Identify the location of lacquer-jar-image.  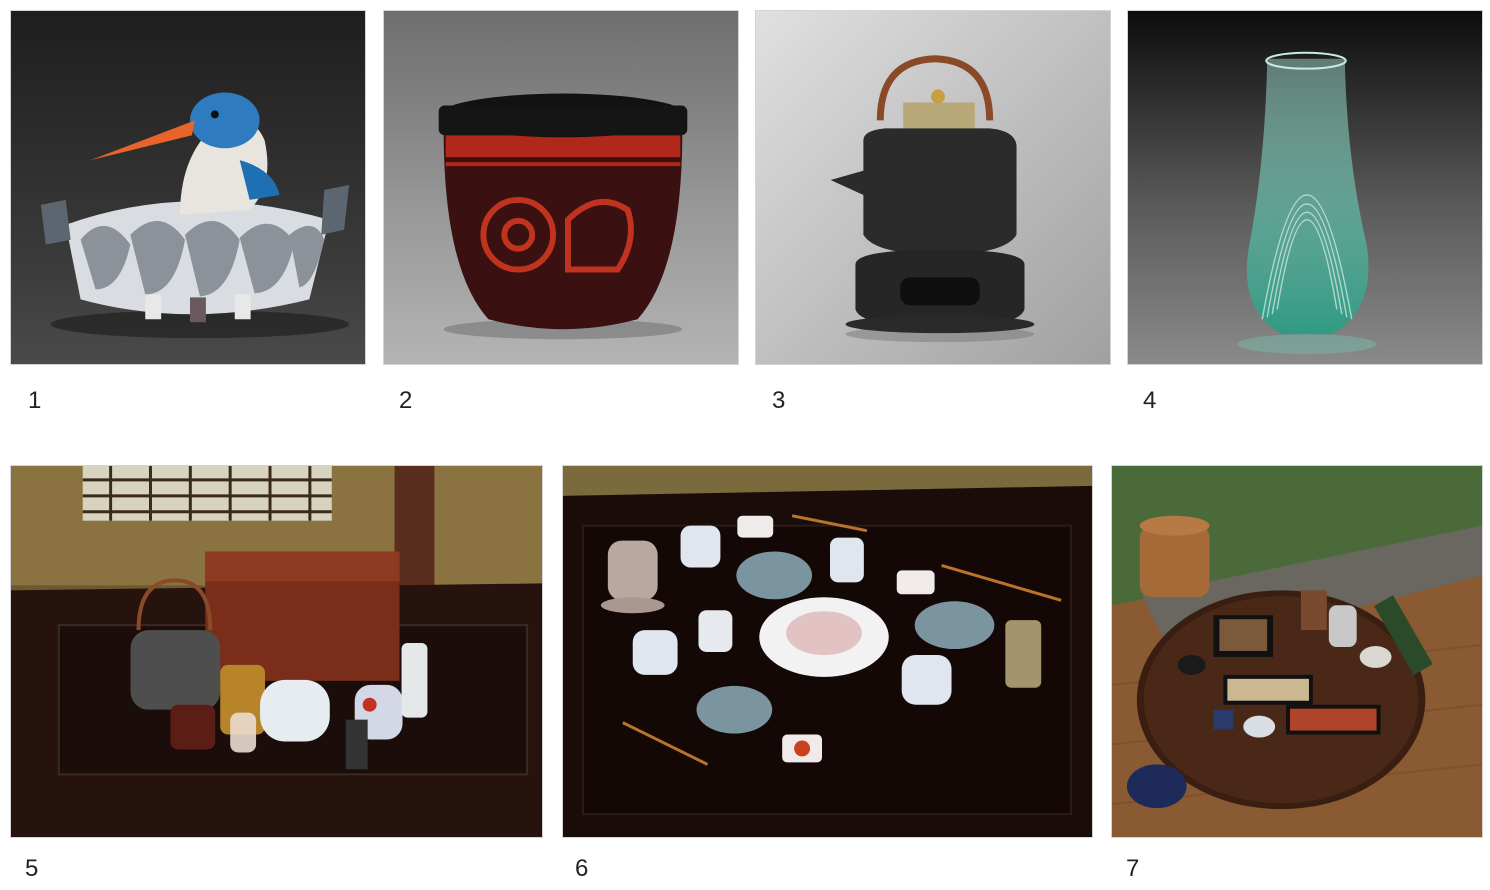
(561, 187).